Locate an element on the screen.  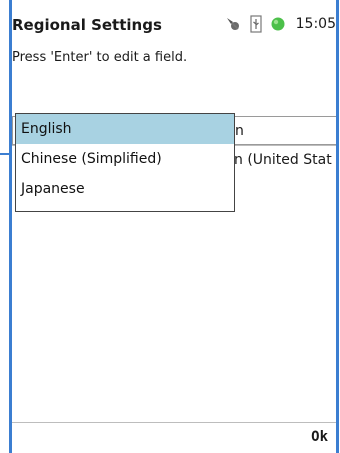
dropdown-item-chinese-simplified: Chinese (Simplified) is located at coordinates (125, 159).